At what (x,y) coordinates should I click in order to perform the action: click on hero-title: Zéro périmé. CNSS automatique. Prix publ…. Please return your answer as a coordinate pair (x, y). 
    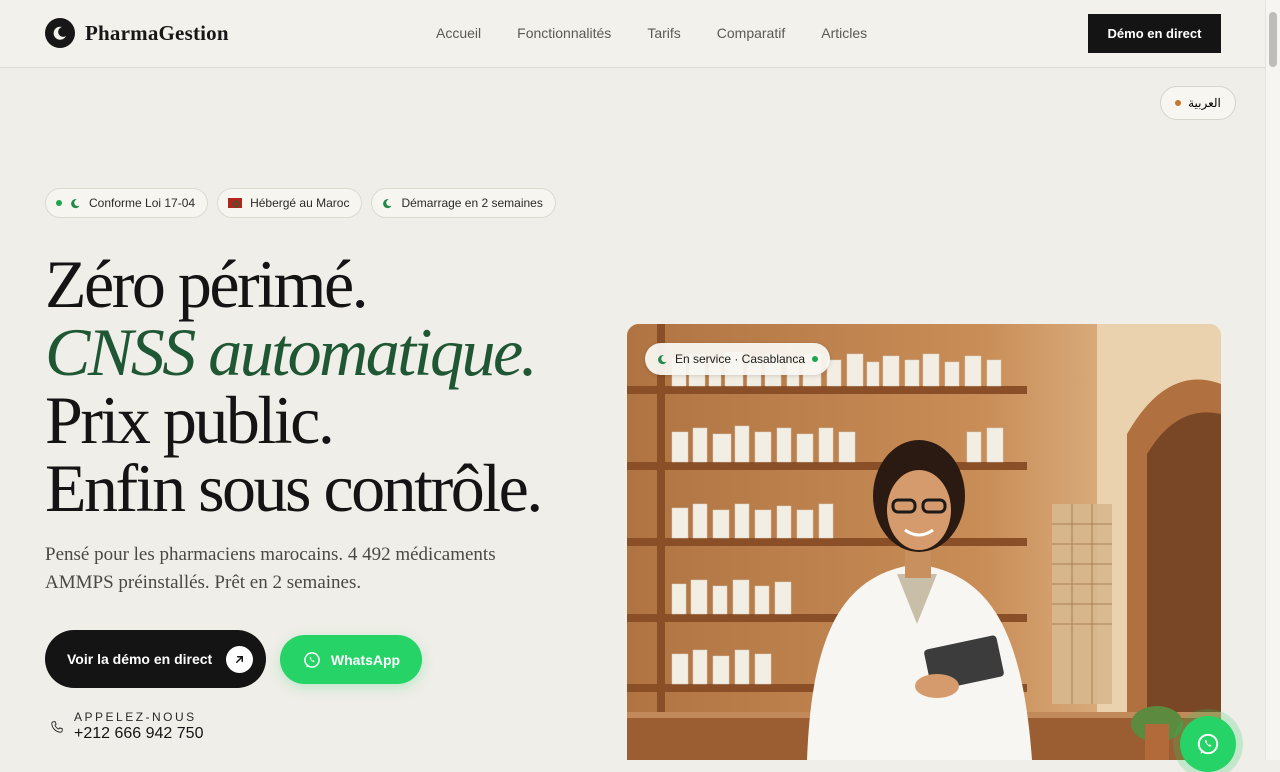
    Looking at the image, I should click on (294, 386).